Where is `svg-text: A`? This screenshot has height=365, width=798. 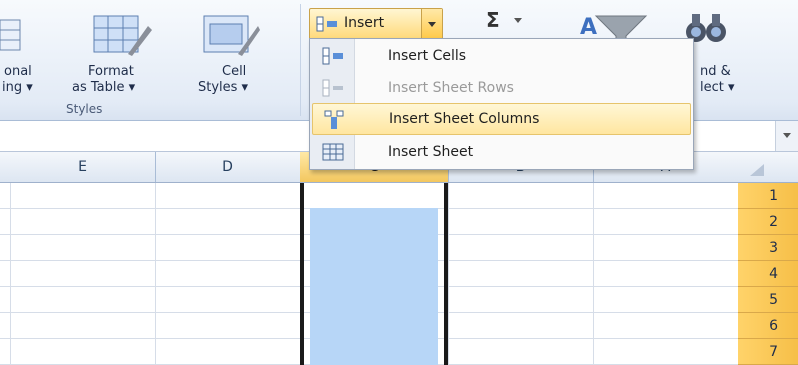 svg-text: A is located at coordinates (588, 27).